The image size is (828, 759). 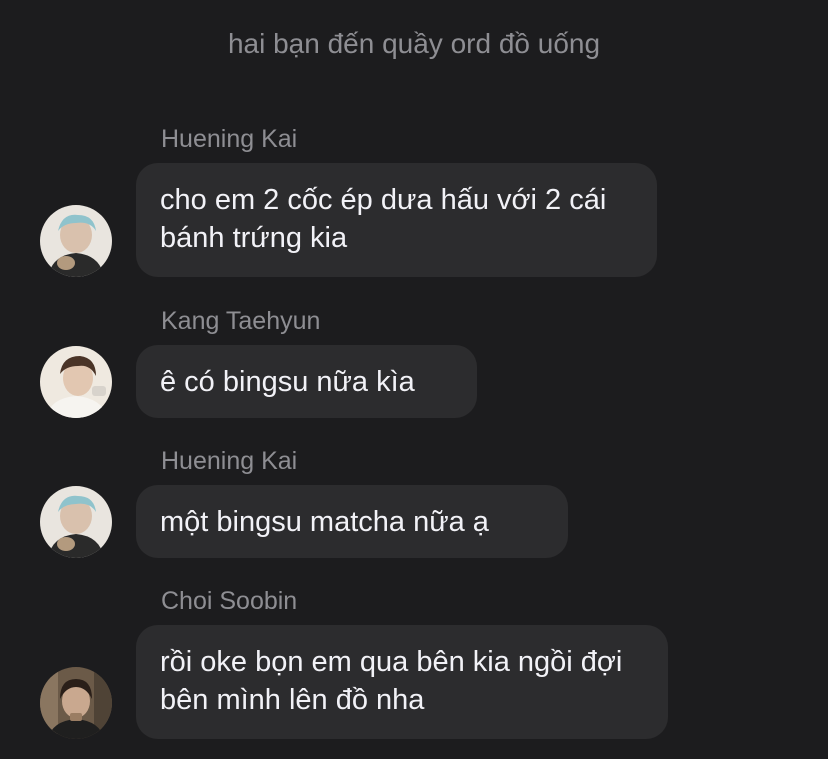 I want to click on message-bubble: ê có bingsu nữa kìa, so click(x=306, y=381).